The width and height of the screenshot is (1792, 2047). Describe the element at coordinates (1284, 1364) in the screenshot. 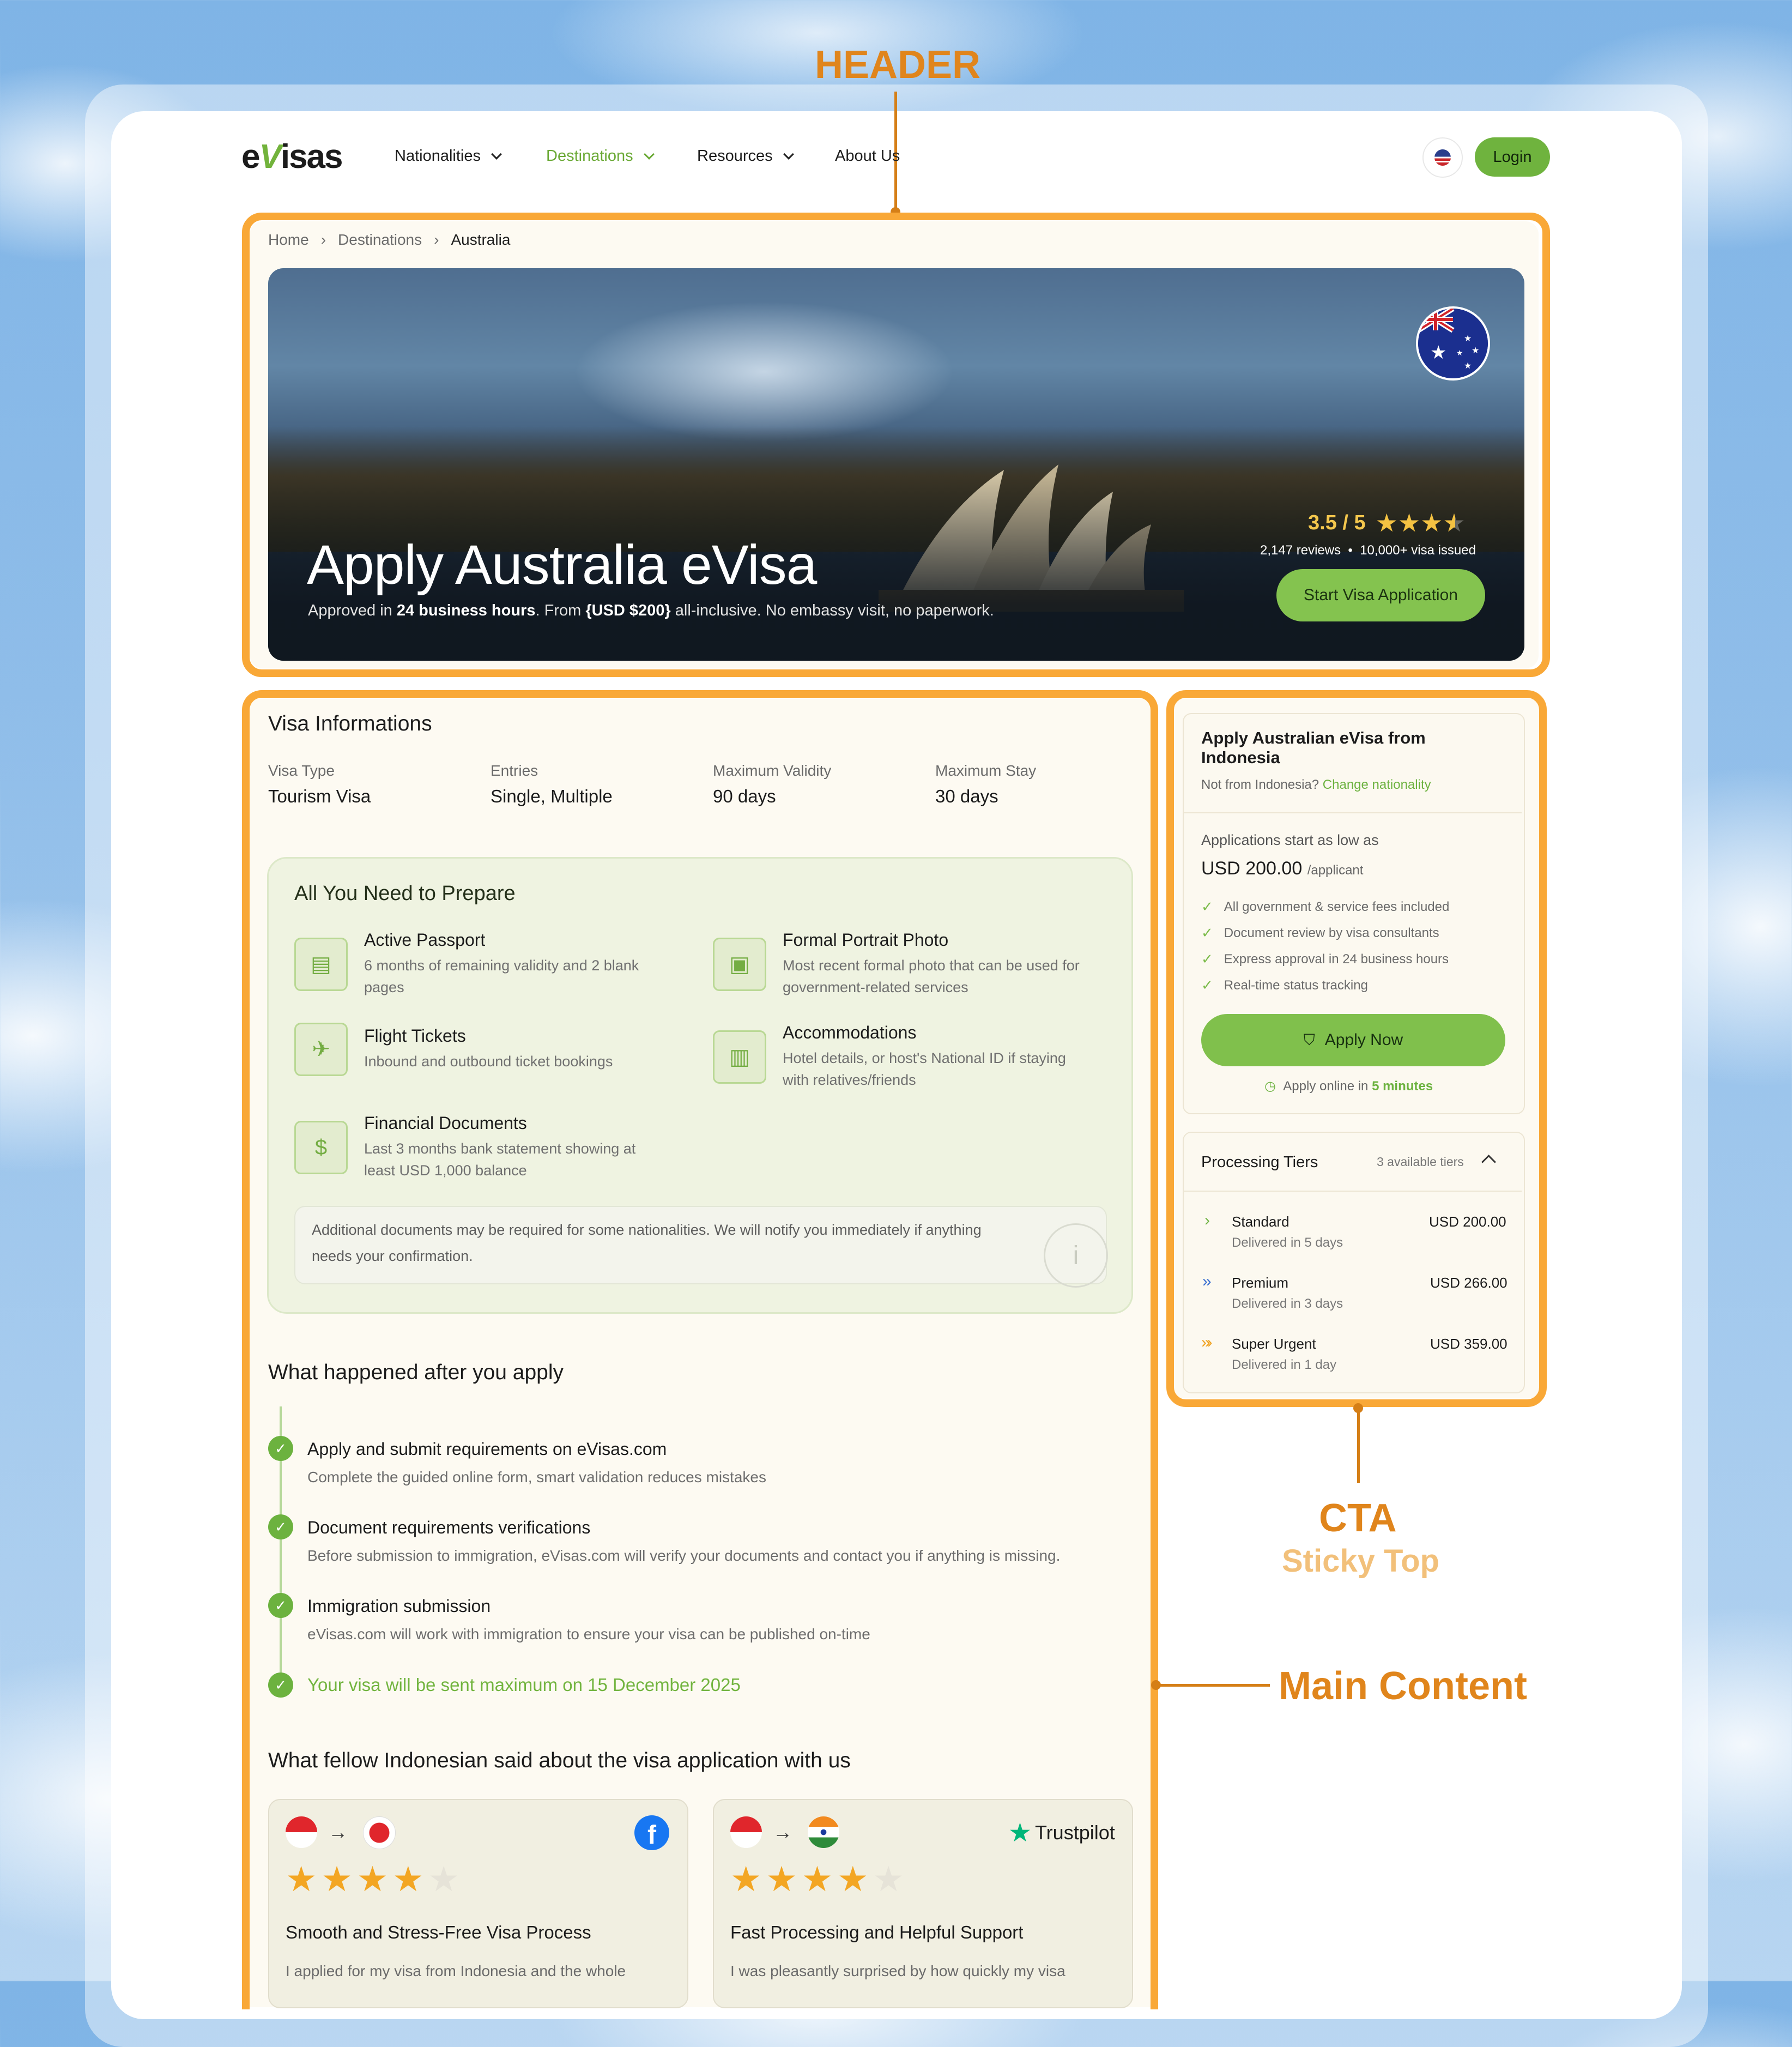

I see `tier-super-urgent-delivery: Delivered in 1 day` at that location.